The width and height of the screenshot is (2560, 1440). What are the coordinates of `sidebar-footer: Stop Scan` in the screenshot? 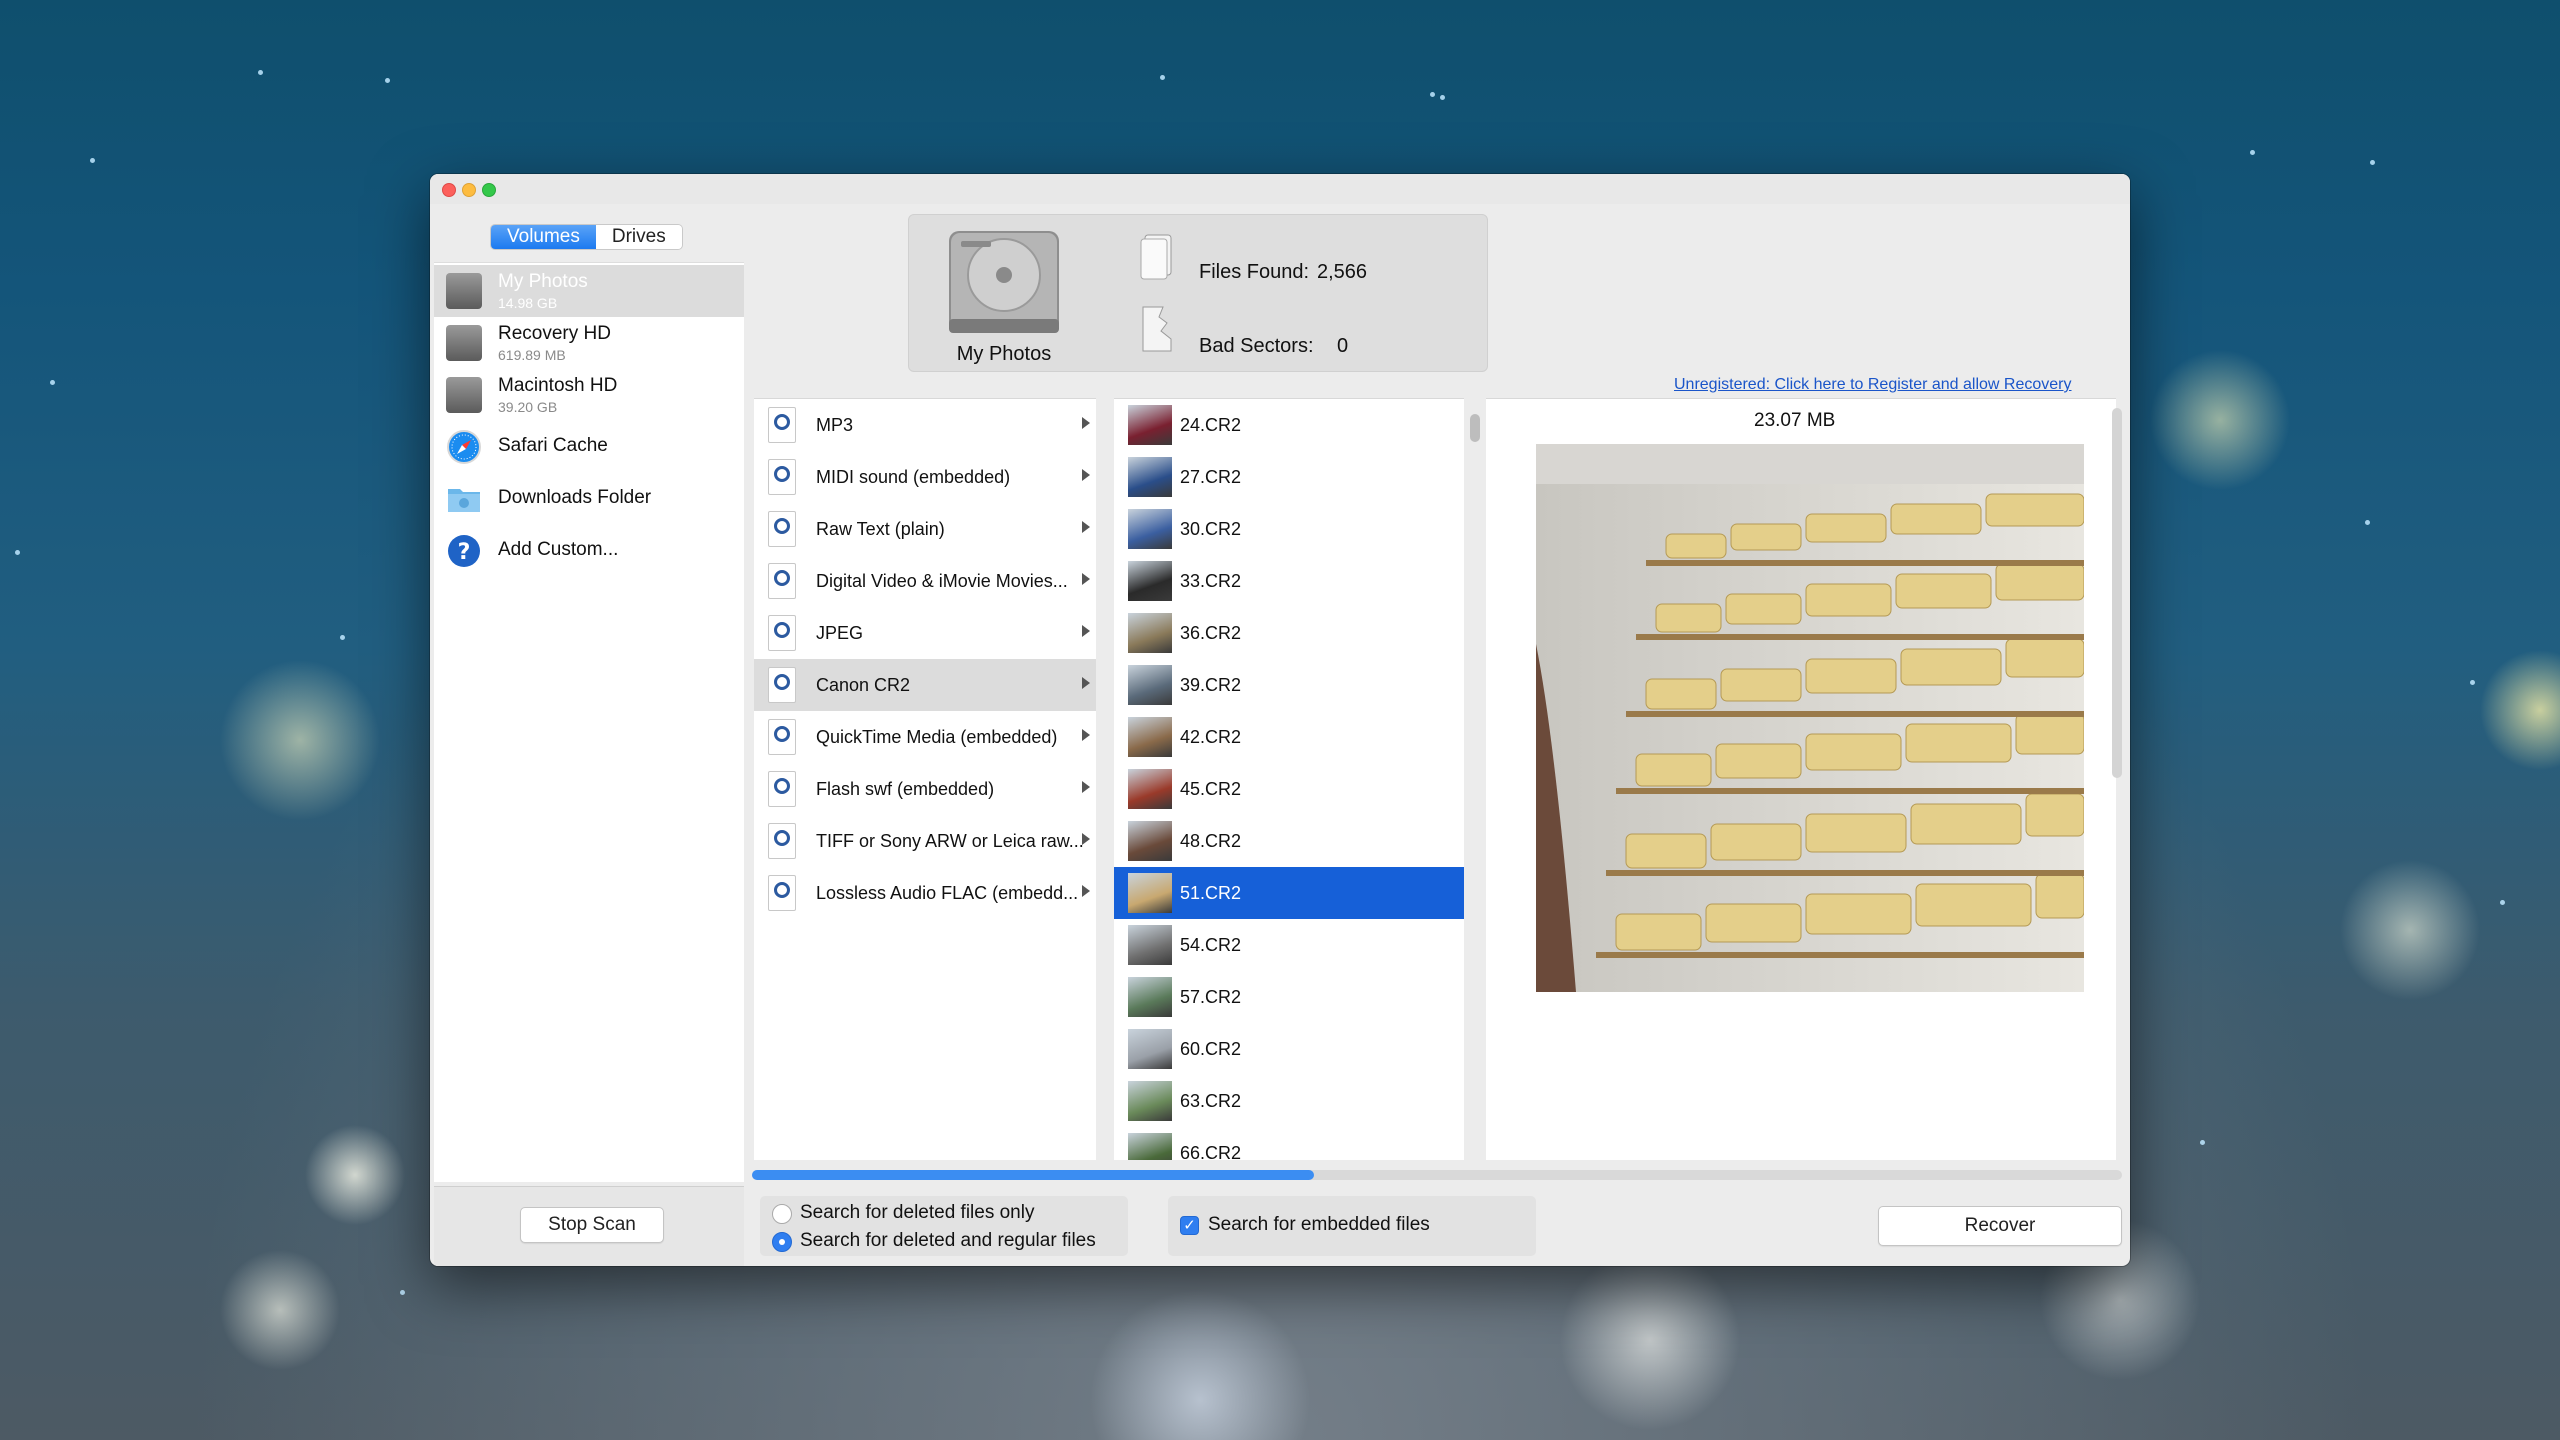 It's located at (589, 1226).